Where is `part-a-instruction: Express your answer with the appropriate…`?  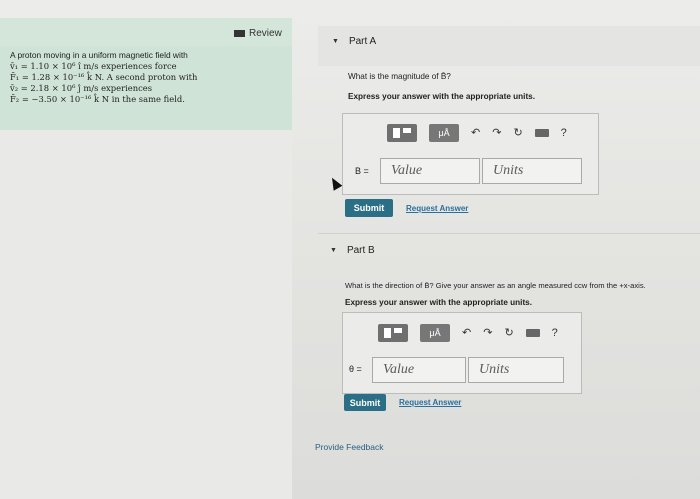 part-a-instruction: Express your answer with the appropriate… is located at coordinates (441, 96).